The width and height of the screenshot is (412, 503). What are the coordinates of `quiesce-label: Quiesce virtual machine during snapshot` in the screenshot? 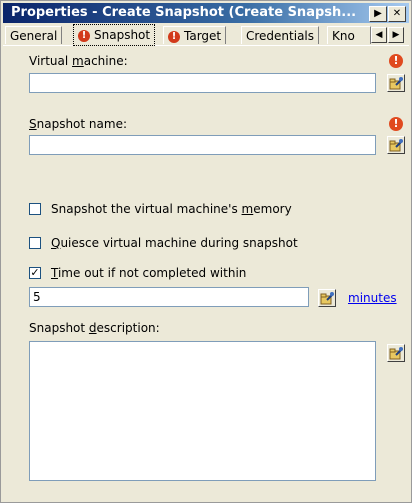 It's located at (174, 243).